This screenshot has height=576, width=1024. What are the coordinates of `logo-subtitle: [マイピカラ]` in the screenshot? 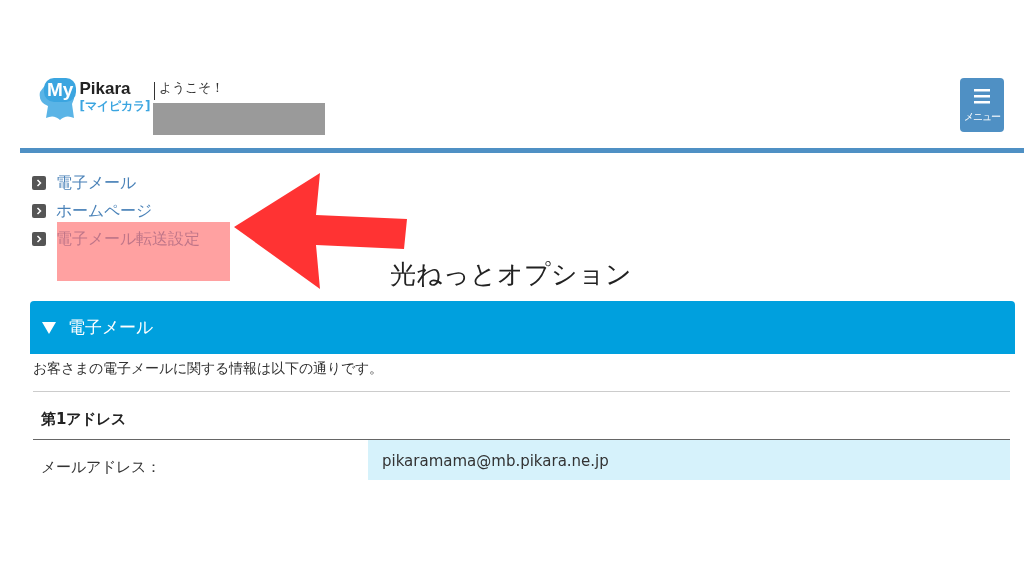 It's located at (115, 107).